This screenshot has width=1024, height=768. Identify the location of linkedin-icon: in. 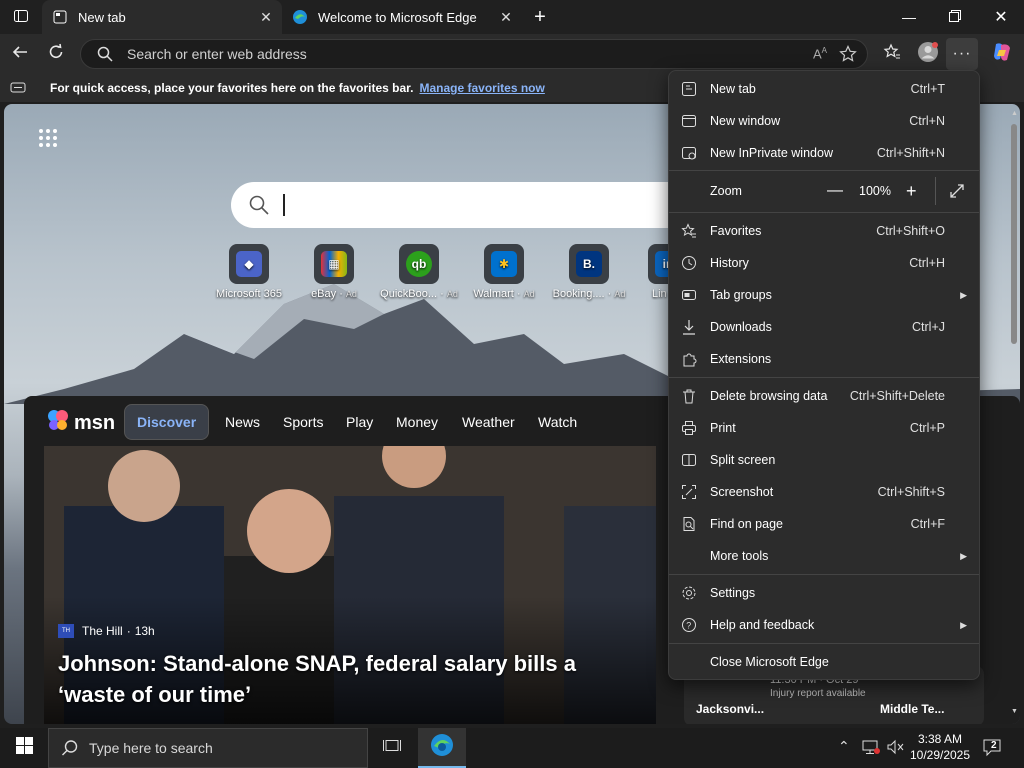
(659, 264).